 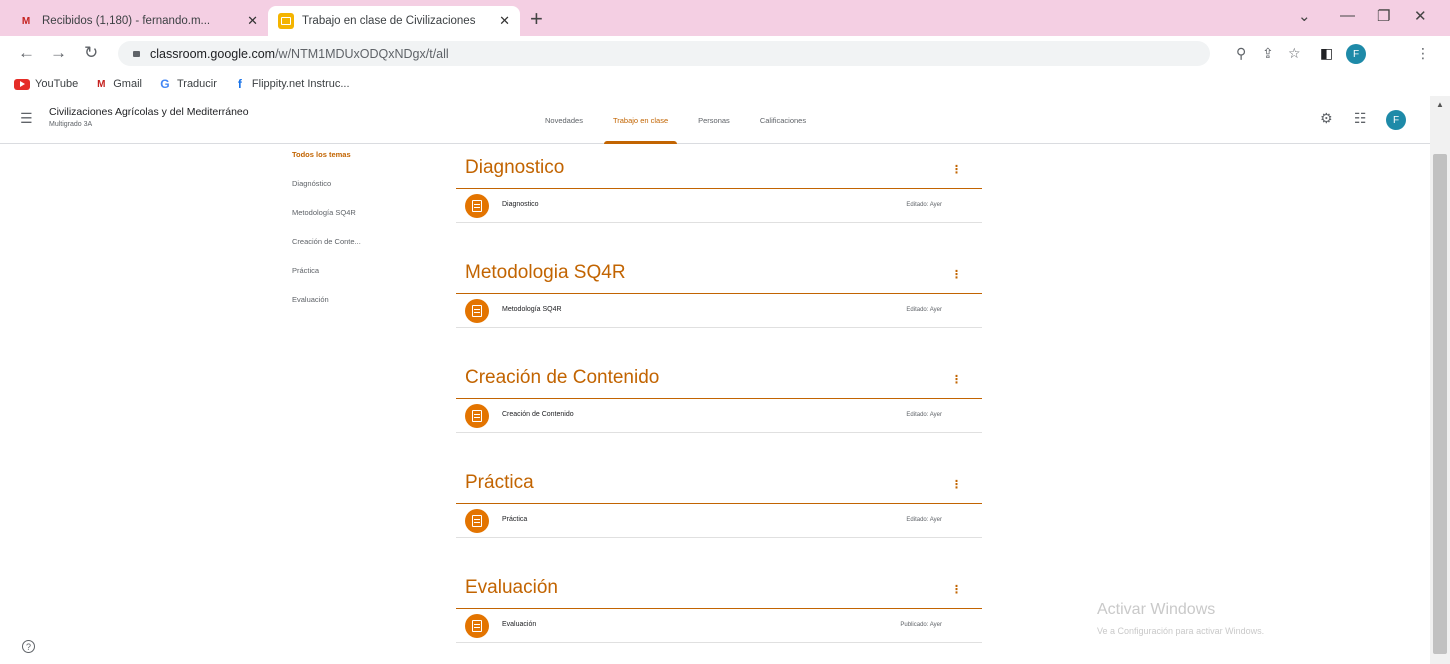 What do you see at coordinates (213, 53) in the screenshot?
I see `url-host: classroom.google.com` at bounding box center [213, 53].